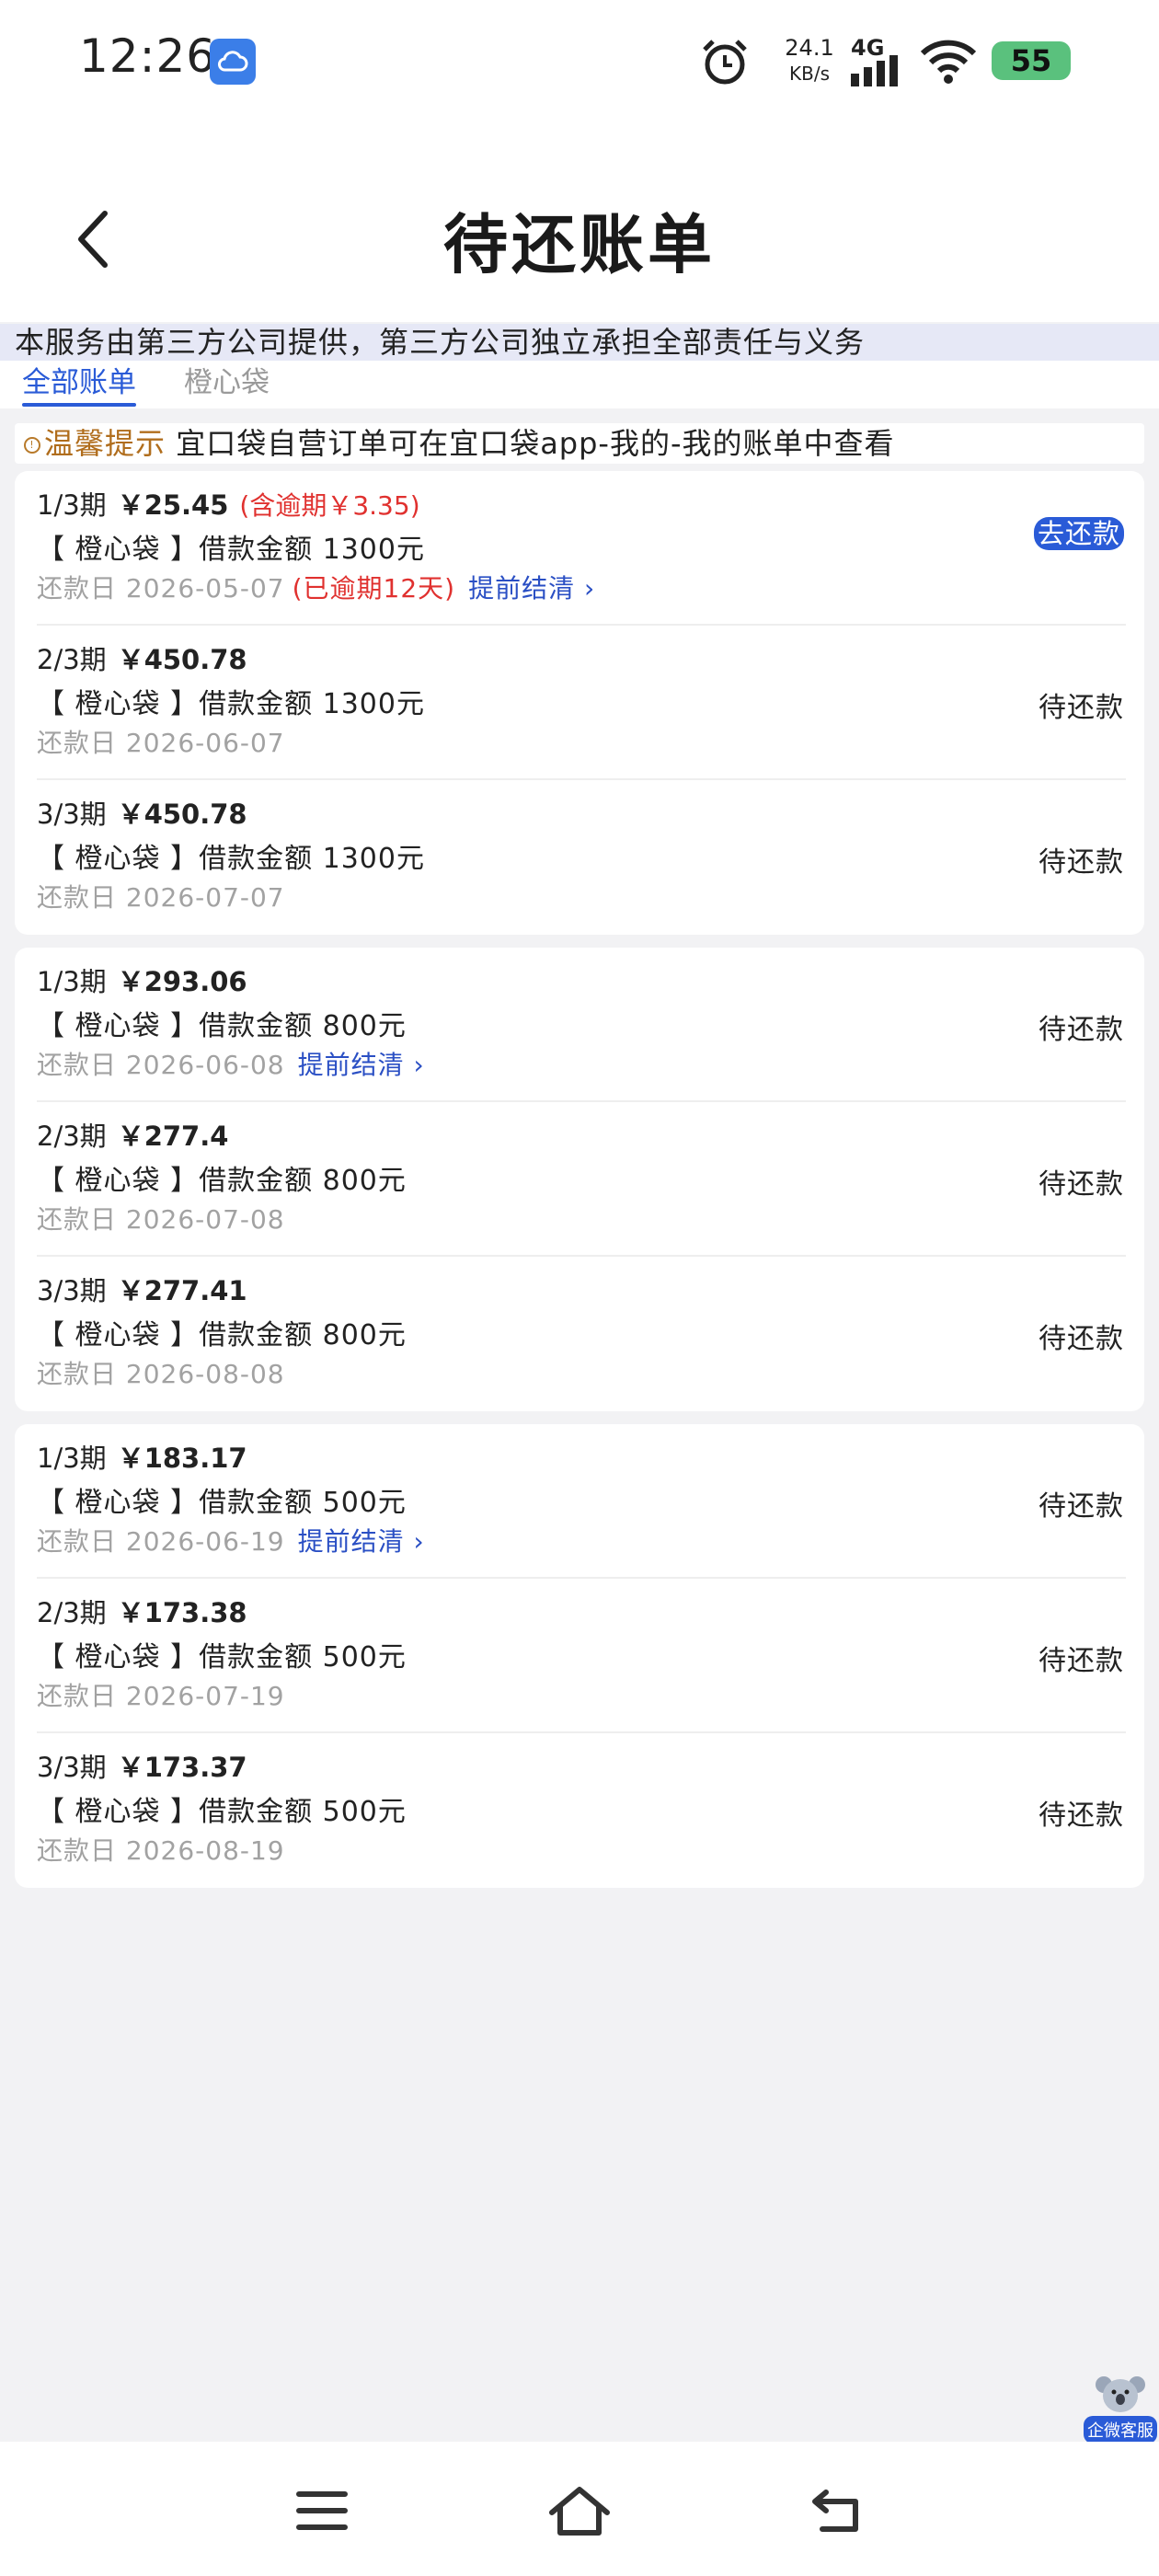 Image resolution: width=1159 pixels, height=2576 pixels. I want to click on due-date-line: 还款日 2026-07-19, so click(161, 1694).